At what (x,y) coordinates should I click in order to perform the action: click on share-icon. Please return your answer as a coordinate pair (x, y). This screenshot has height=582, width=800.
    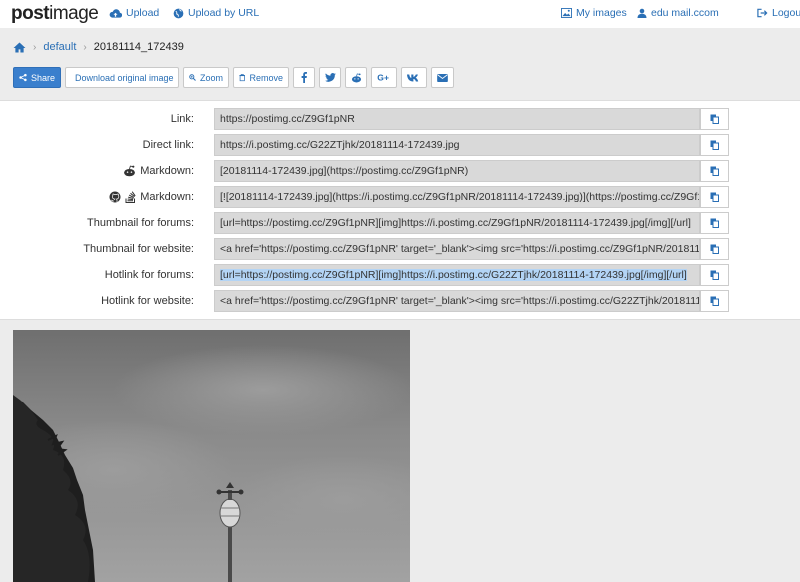
    Looking at the image, I should click on (23, 77).